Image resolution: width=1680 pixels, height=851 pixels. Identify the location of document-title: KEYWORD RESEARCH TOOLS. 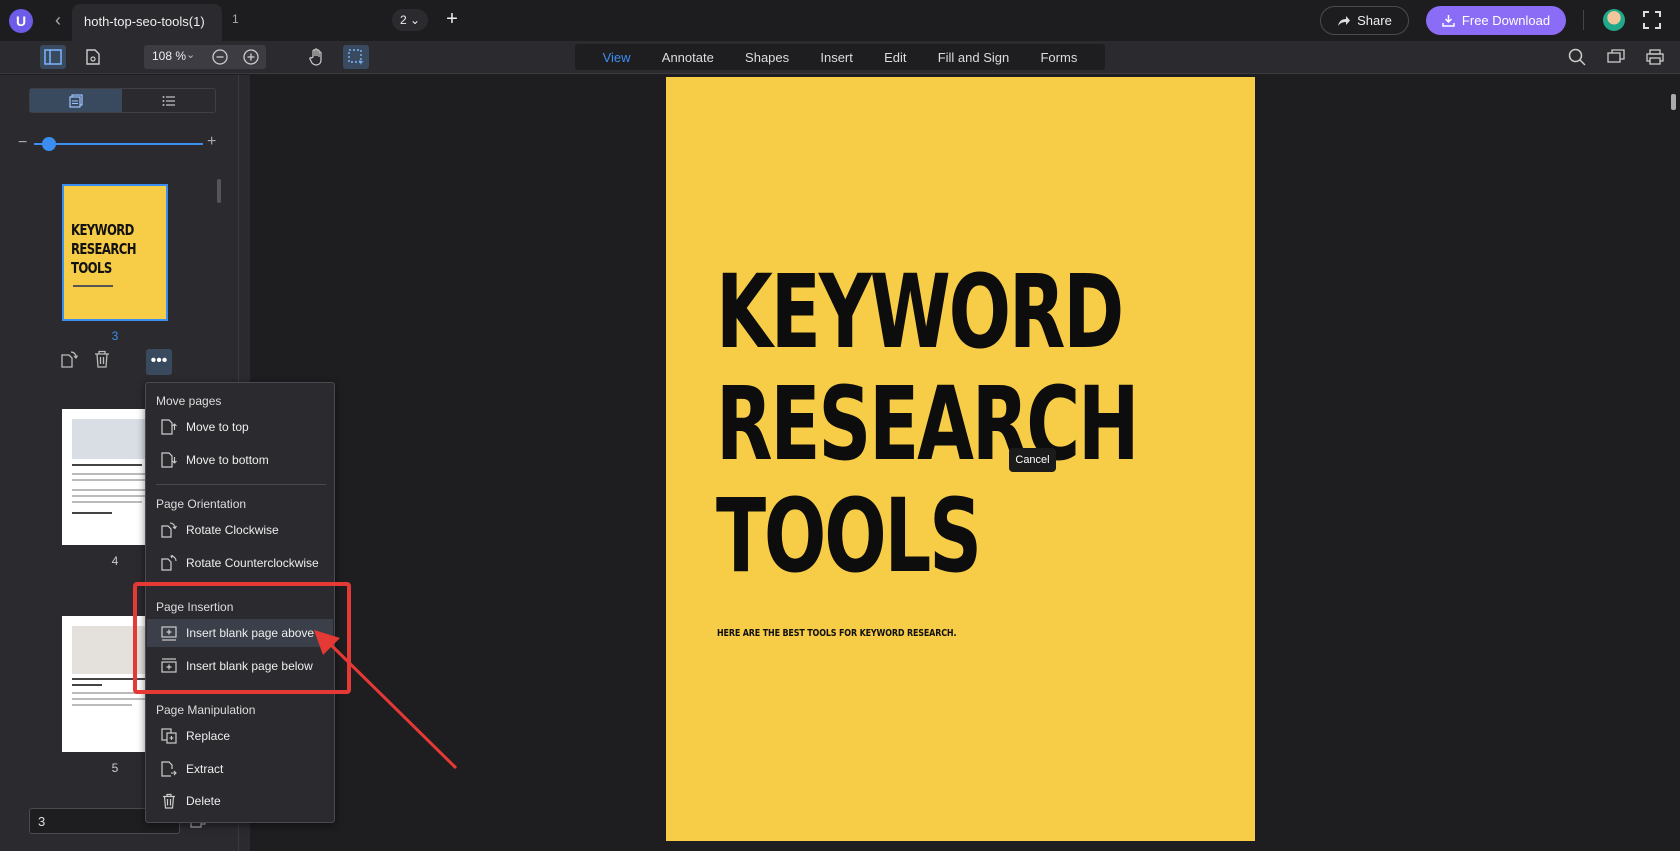
(927, 424).